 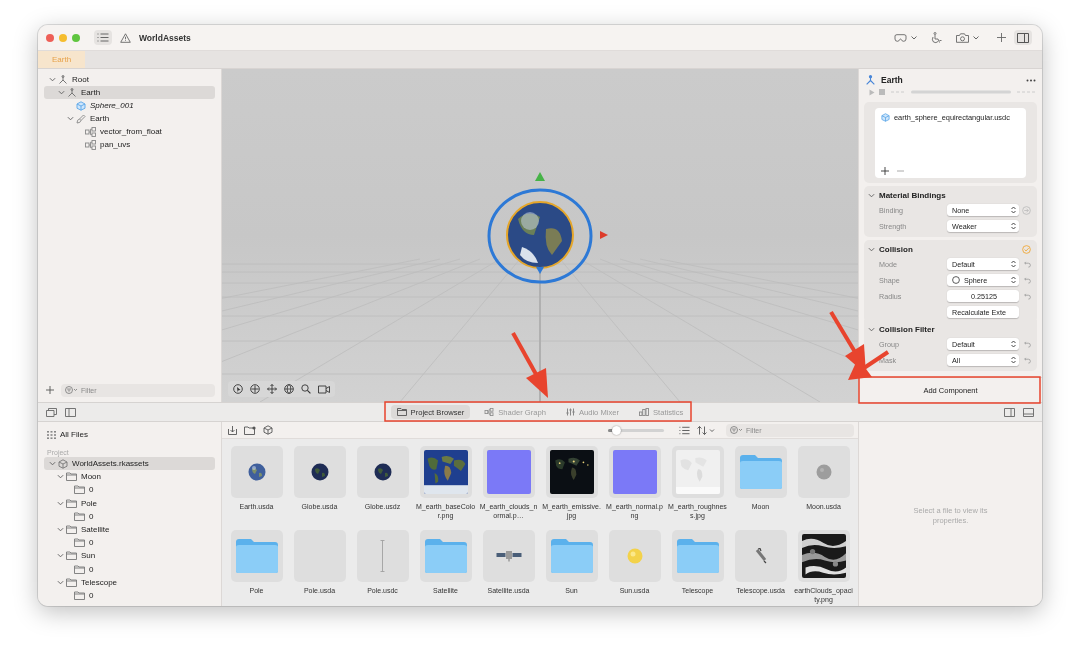 I want to click on zoom-icon, so click(x=306, y=389).